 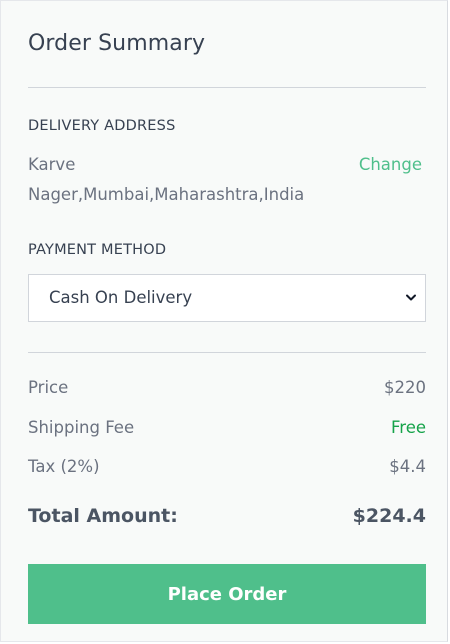 I want to click on change-address-link: Change, so click(x=390, y=165).